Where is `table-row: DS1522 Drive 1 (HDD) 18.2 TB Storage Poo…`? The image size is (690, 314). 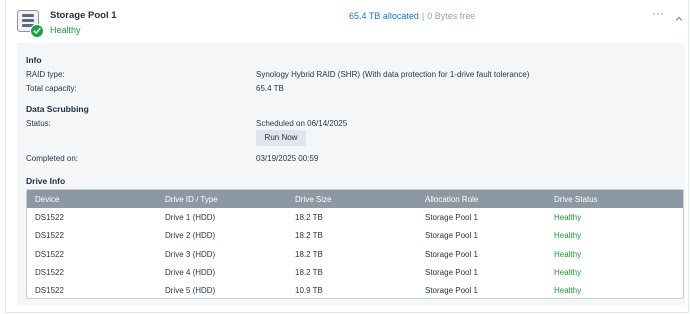 table-row: DS1522 Drive 1 (HDD) 18.2 TB Storage Poo… is located at coordinates (355, 217).